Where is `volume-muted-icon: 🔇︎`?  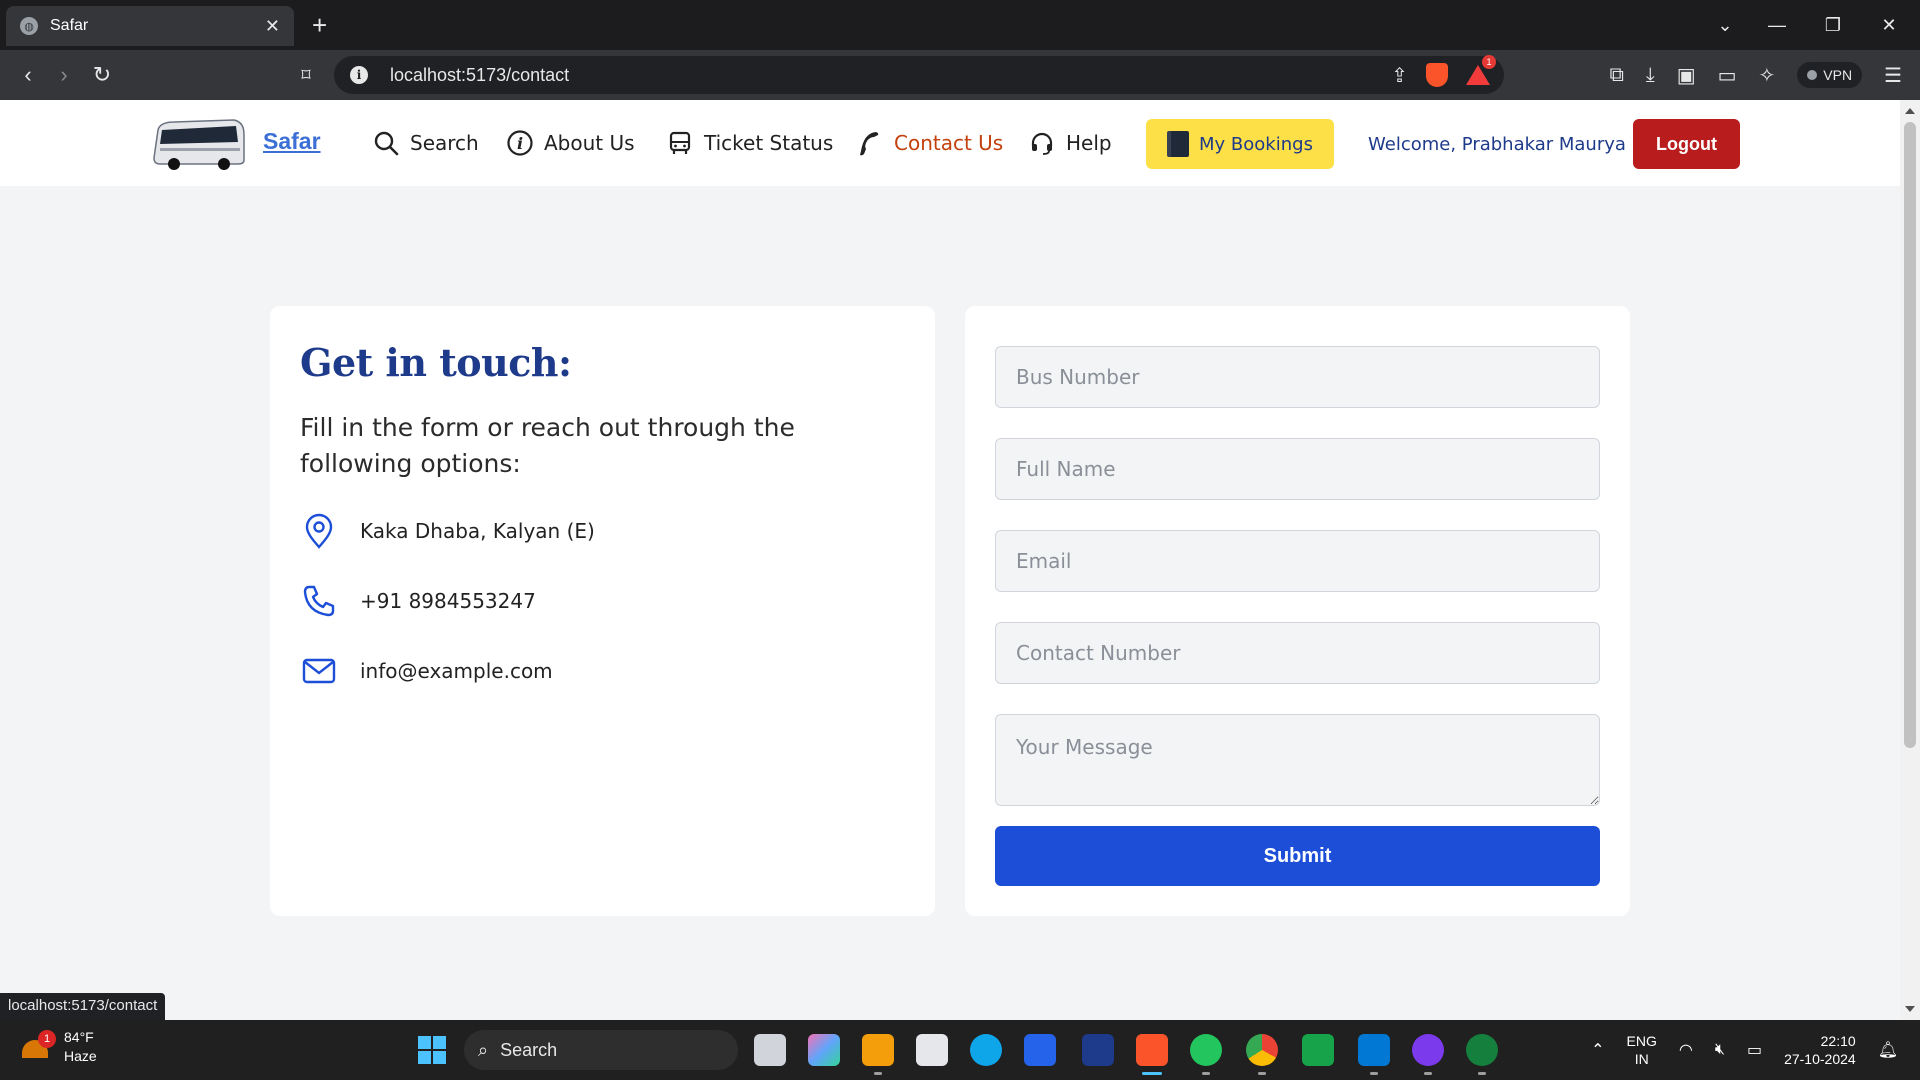 volume-muted-icon: 🔇︎ is located at coordinates (1720, 1050).